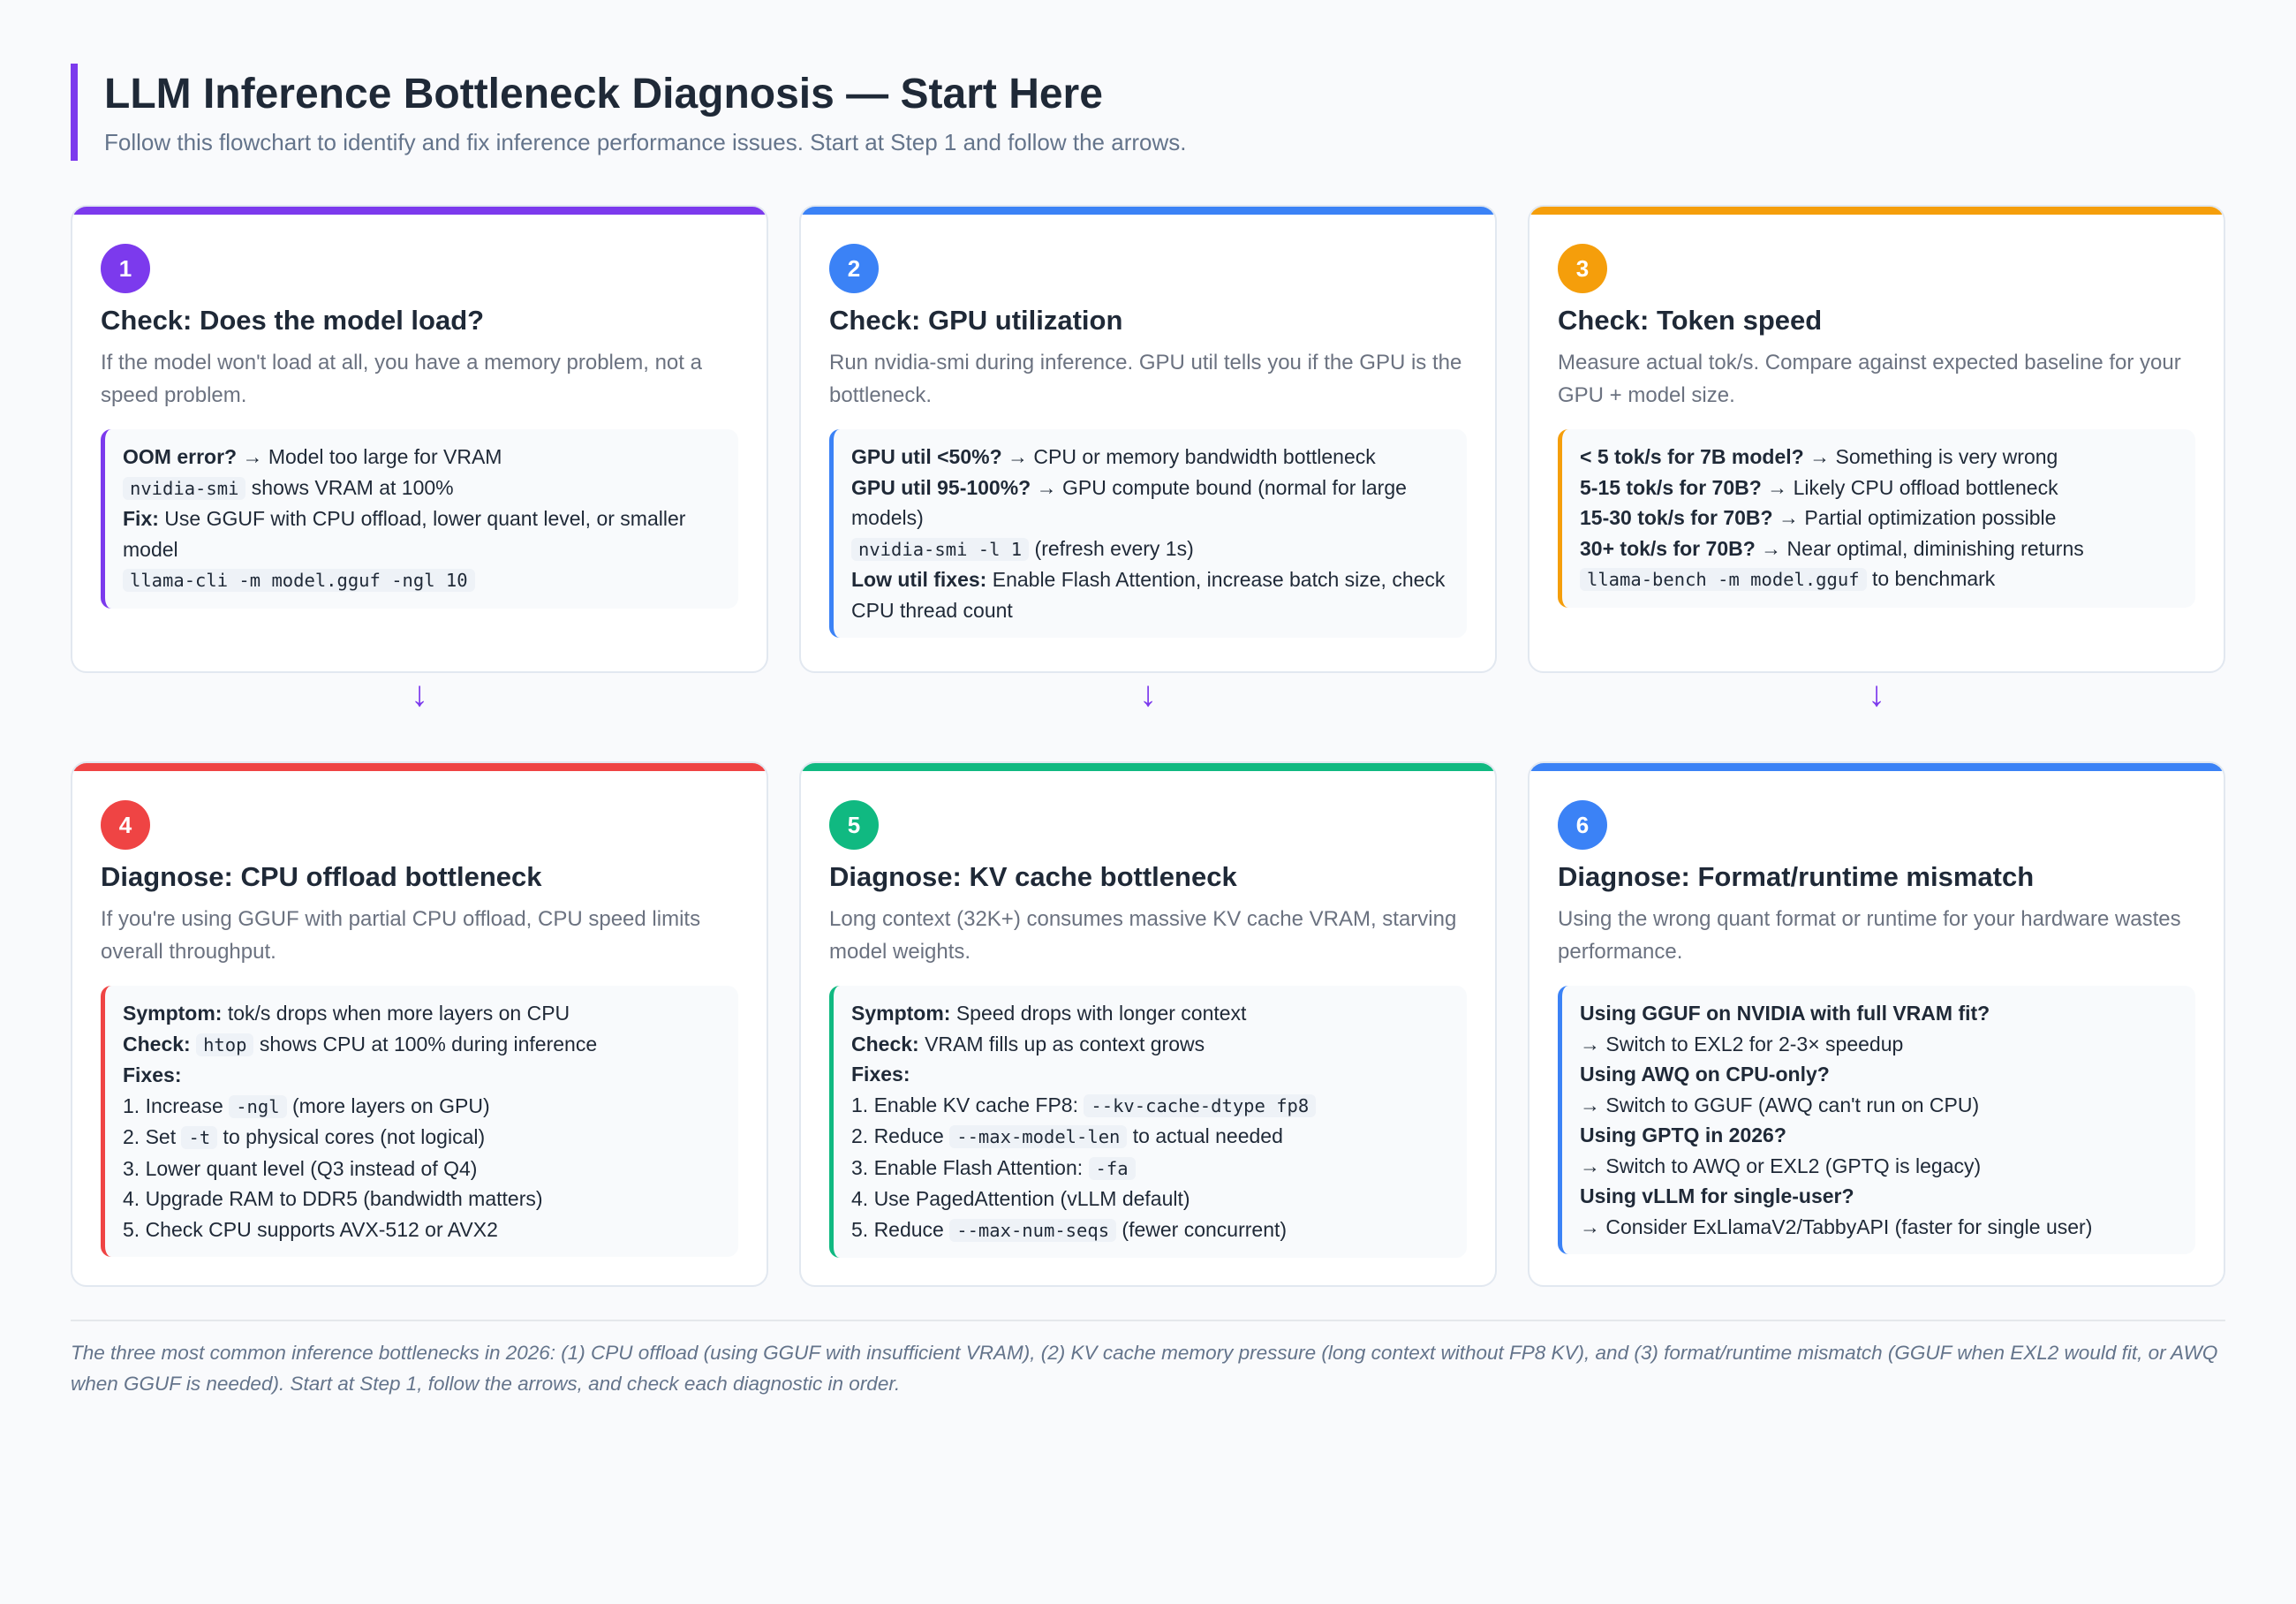 This screenshot has width=2296, height=1604. Describe the element at coordinates (176, 1105) in the screenshot. I see `detail-text: 1. Increase` at that location.